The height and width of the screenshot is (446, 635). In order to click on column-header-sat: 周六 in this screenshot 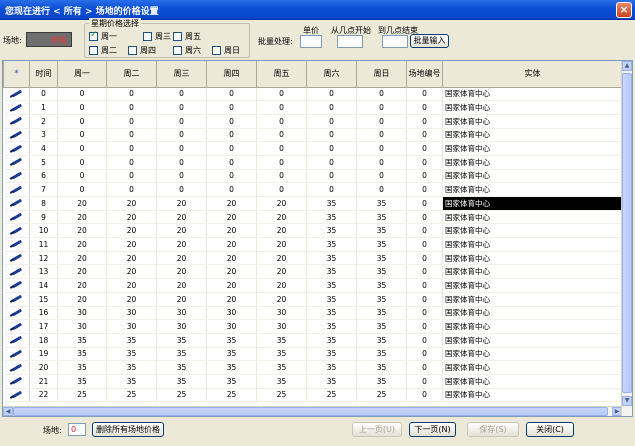, I will do `click(331, 74)`.